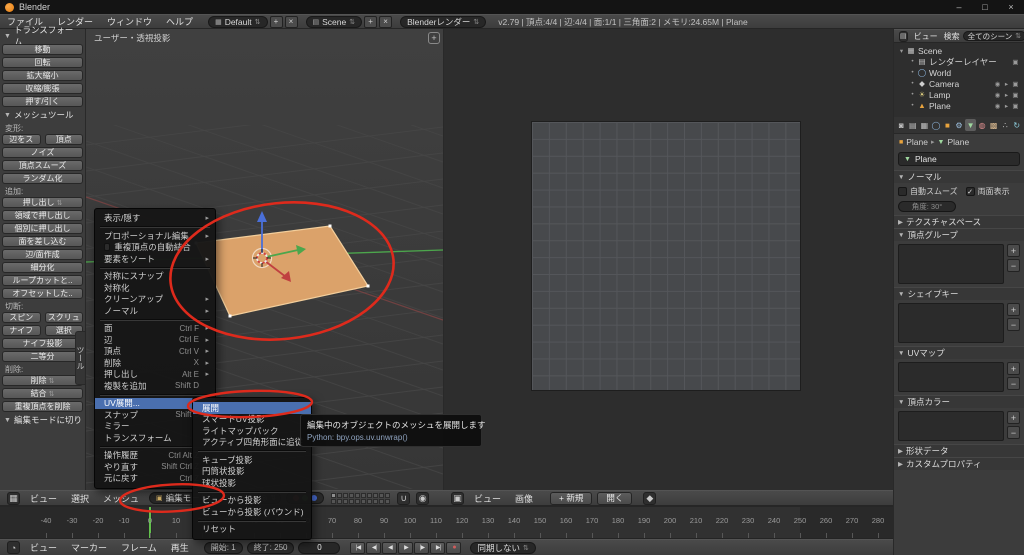 This screenshot has width=1024, height=555. Describe the element at coordinates (438, 547) in the screenshot. I see `playback-button: ▶|` at that location.